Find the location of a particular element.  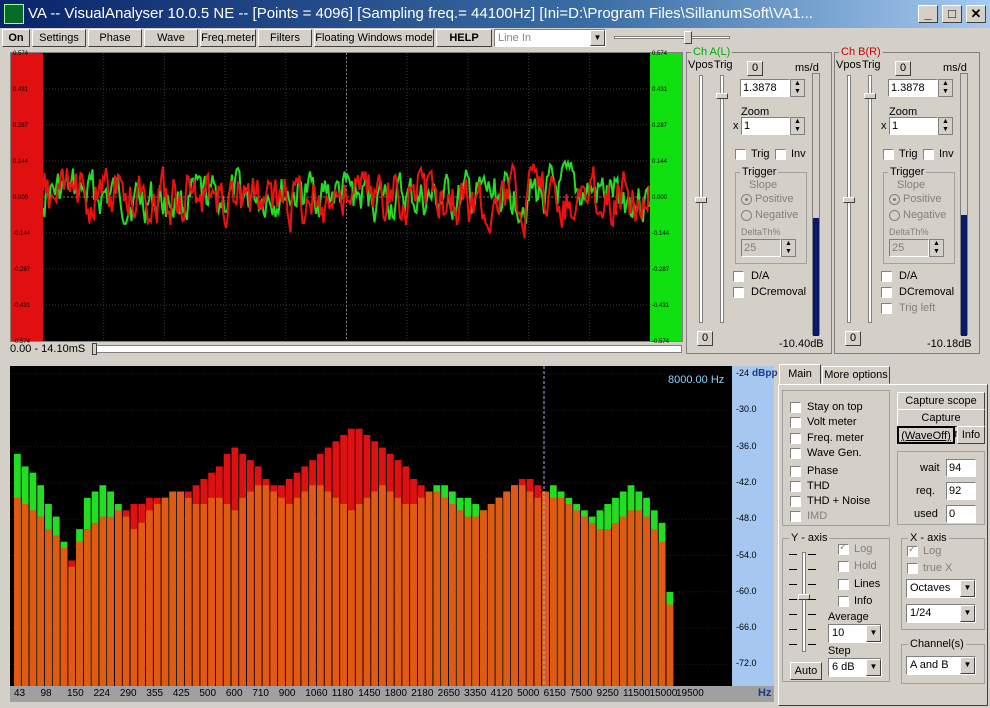

cha-vpos-thumb is located at coordinates (701, 200).